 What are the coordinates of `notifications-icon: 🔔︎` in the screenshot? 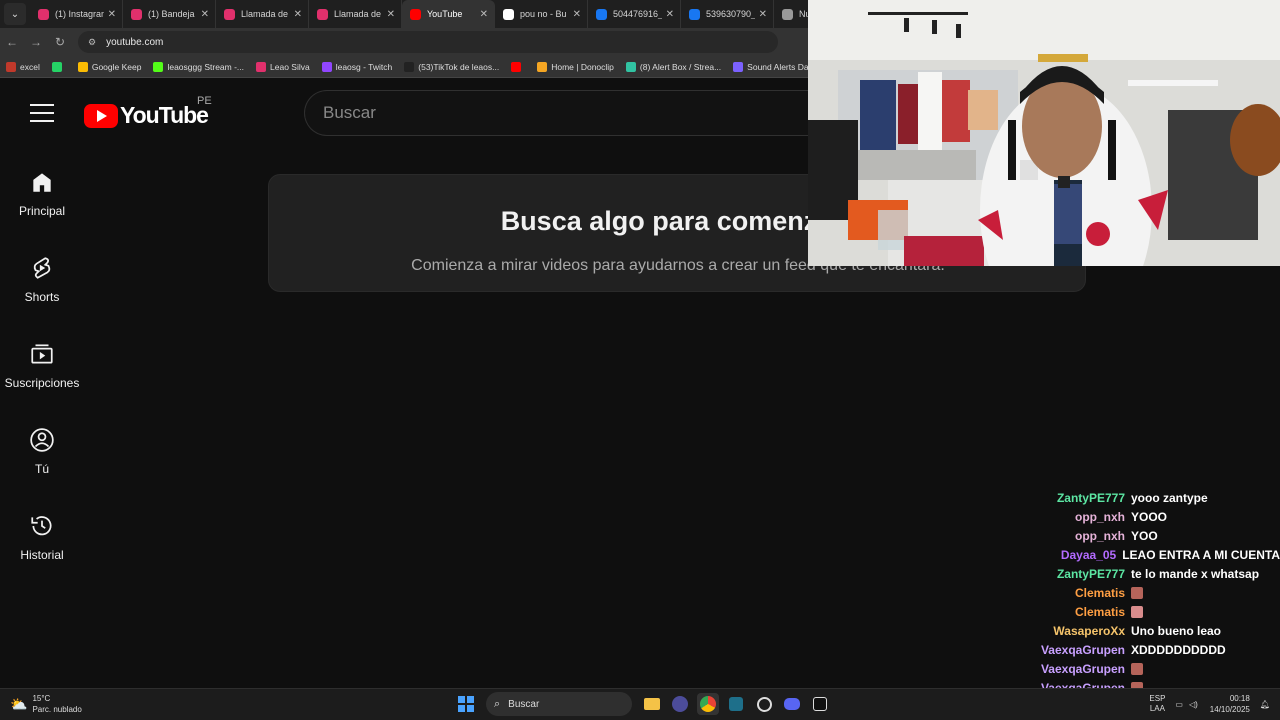 It's located at (1265, 704).